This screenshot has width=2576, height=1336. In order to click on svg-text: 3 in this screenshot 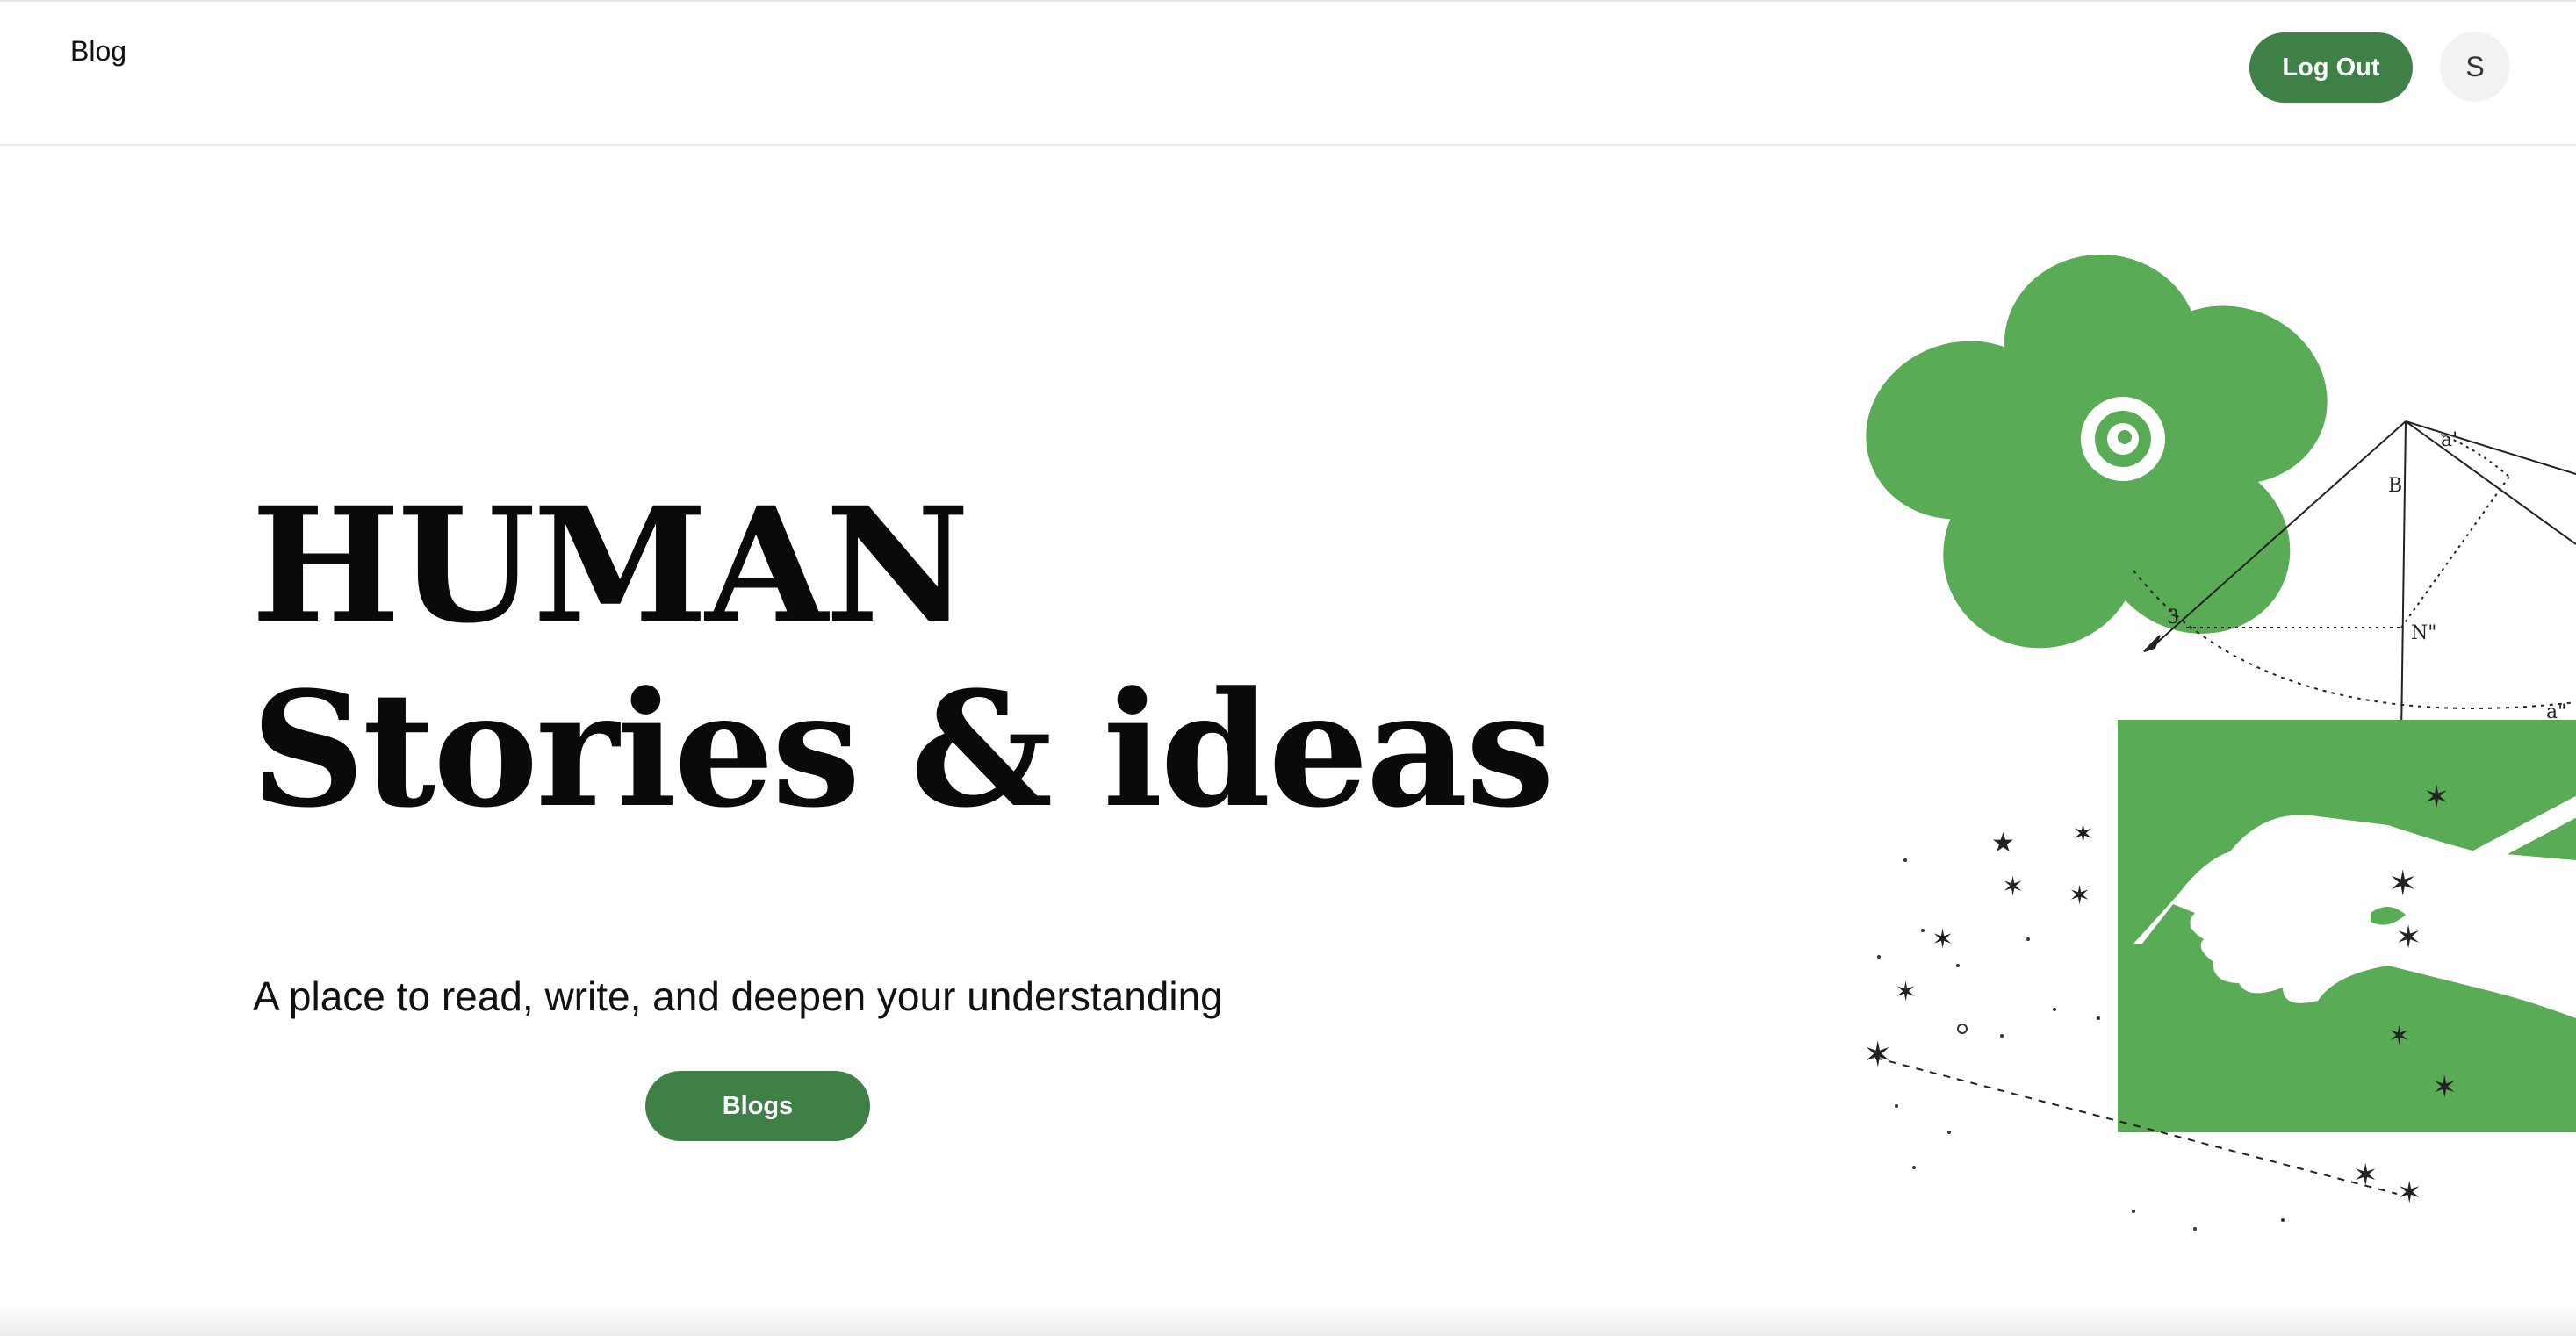, I will do `click(2173, 617)`.